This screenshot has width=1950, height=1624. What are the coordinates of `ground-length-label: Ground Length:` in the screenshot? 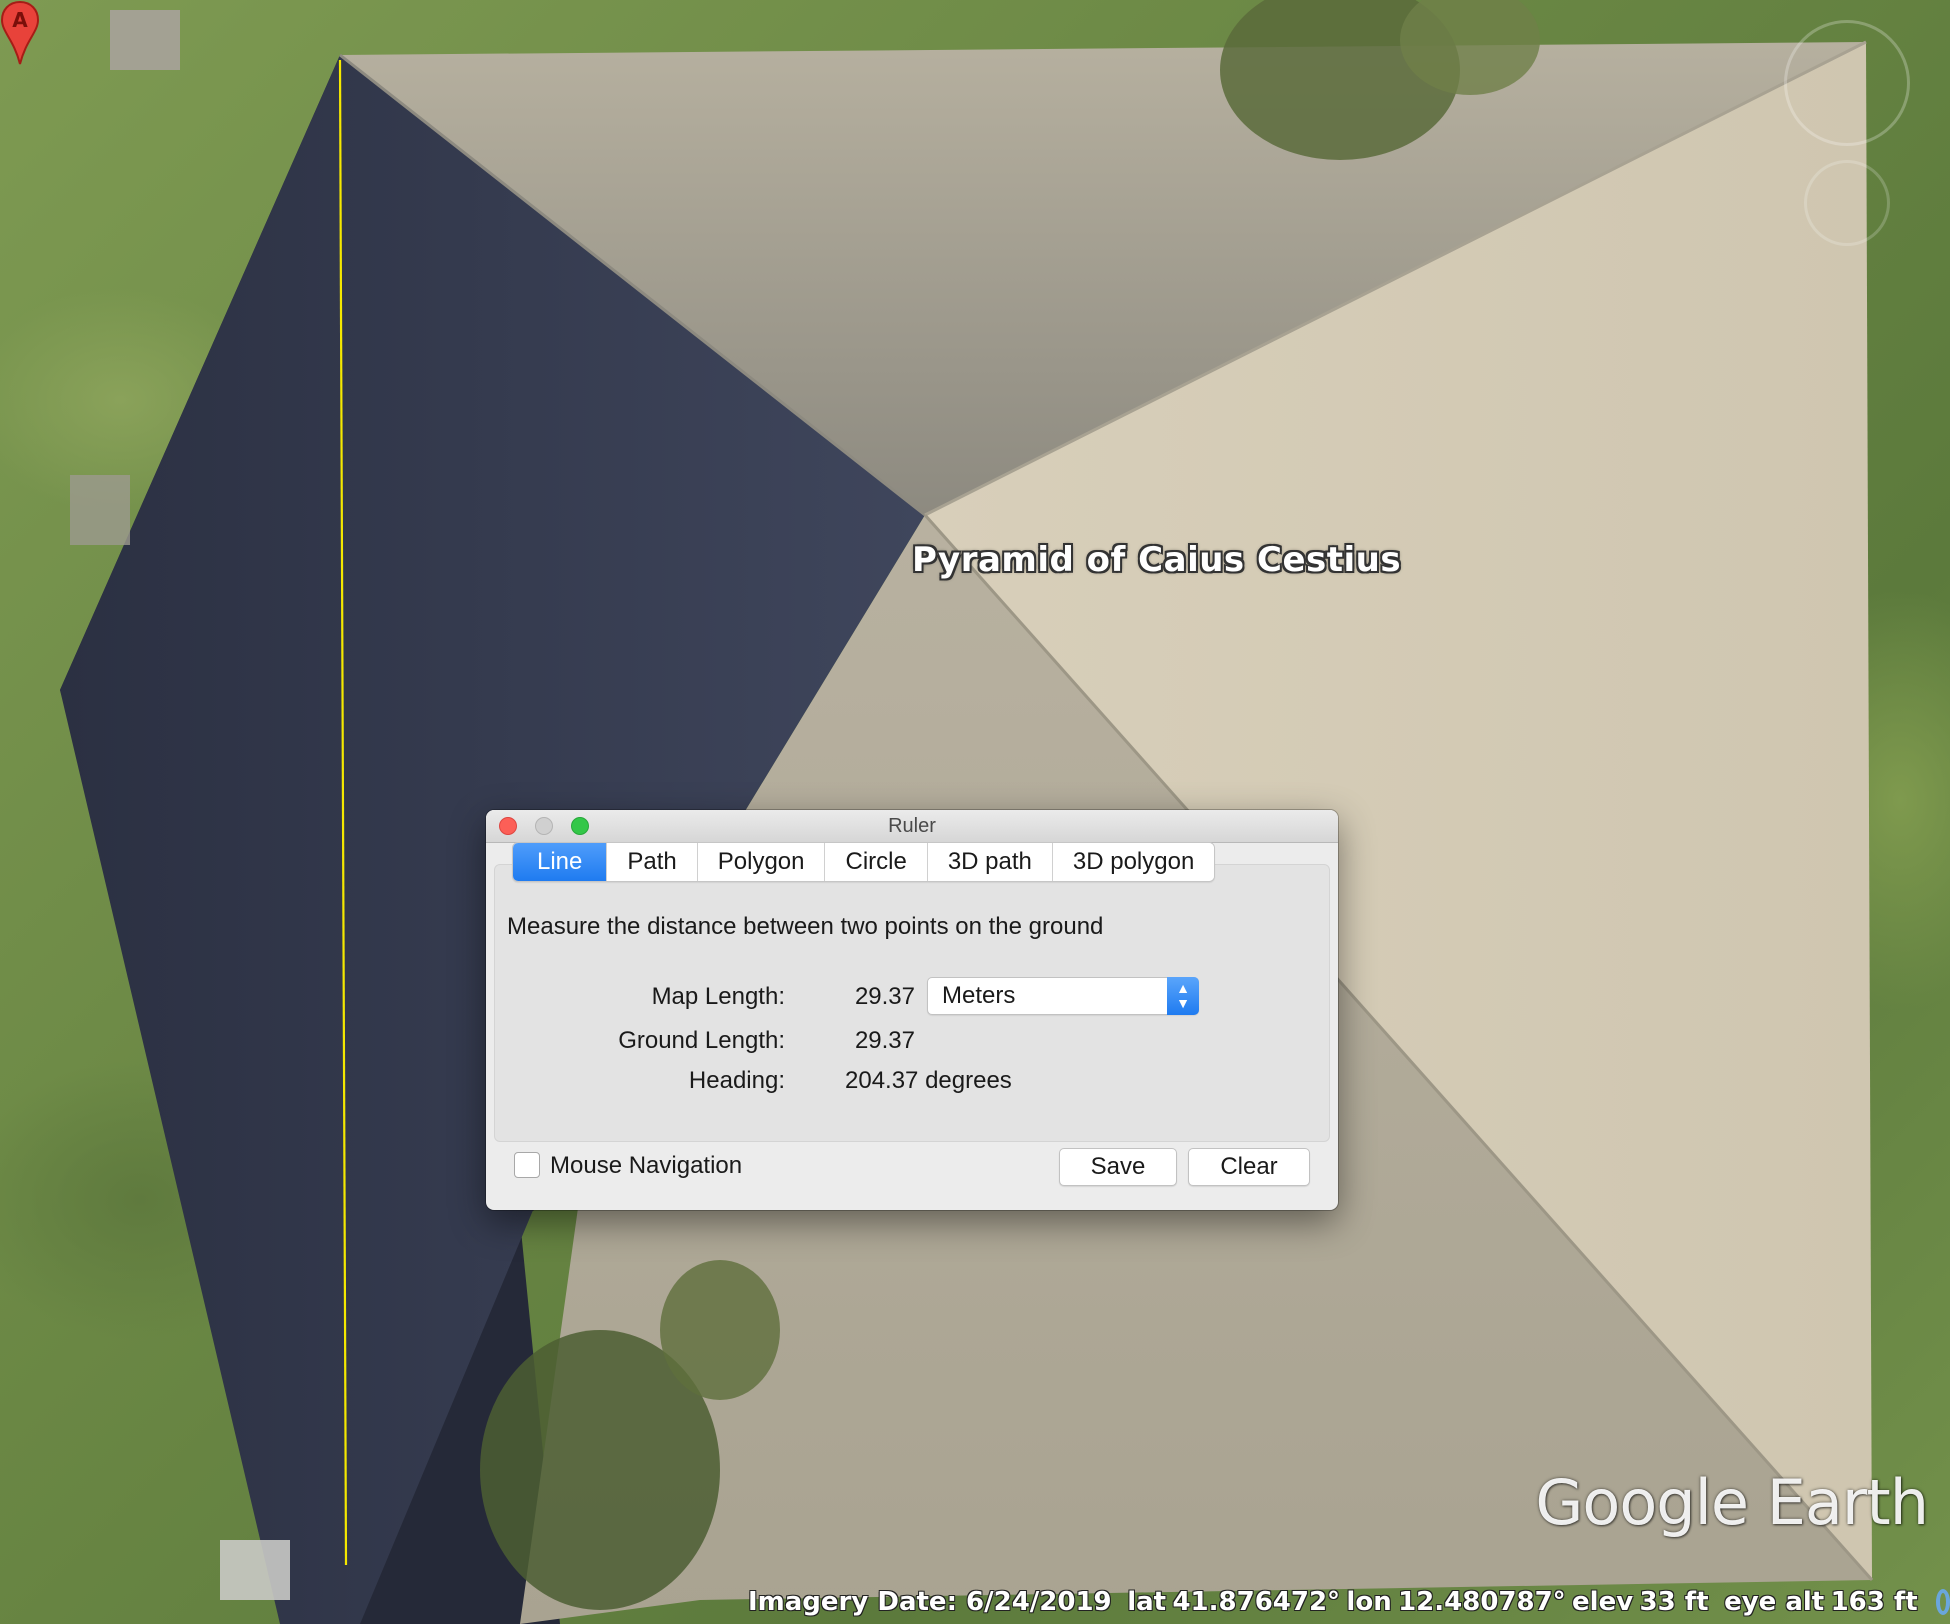 It's located at (701, 1040).